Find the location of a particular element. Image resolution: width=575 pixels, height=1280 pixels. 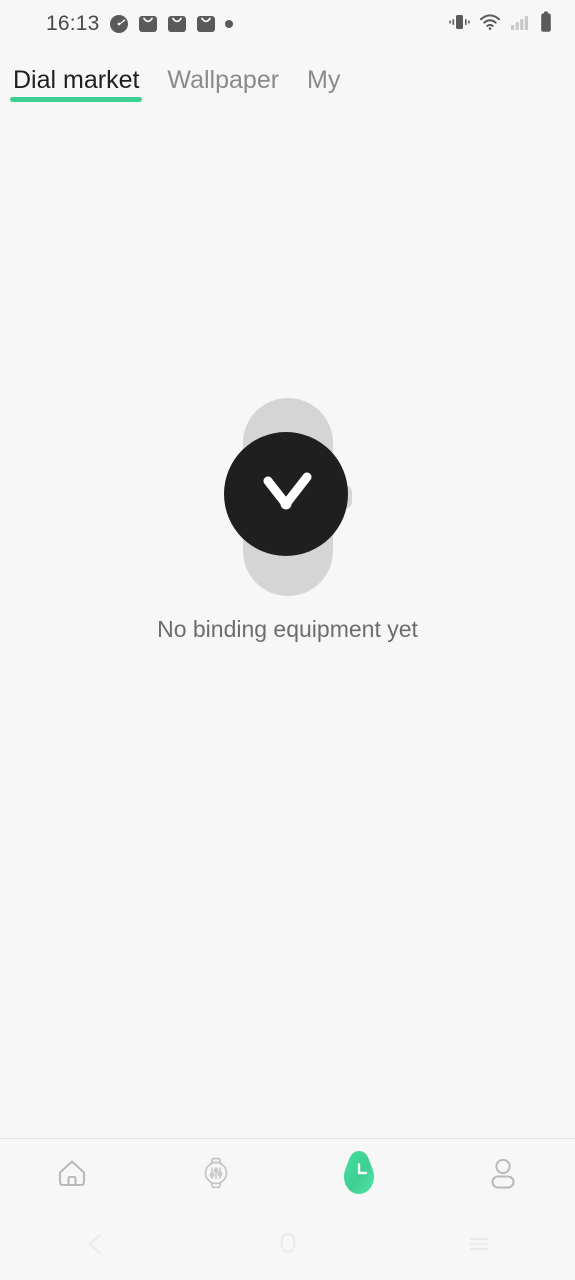

recents-menu-icon is located at coordinates (479, 1246).